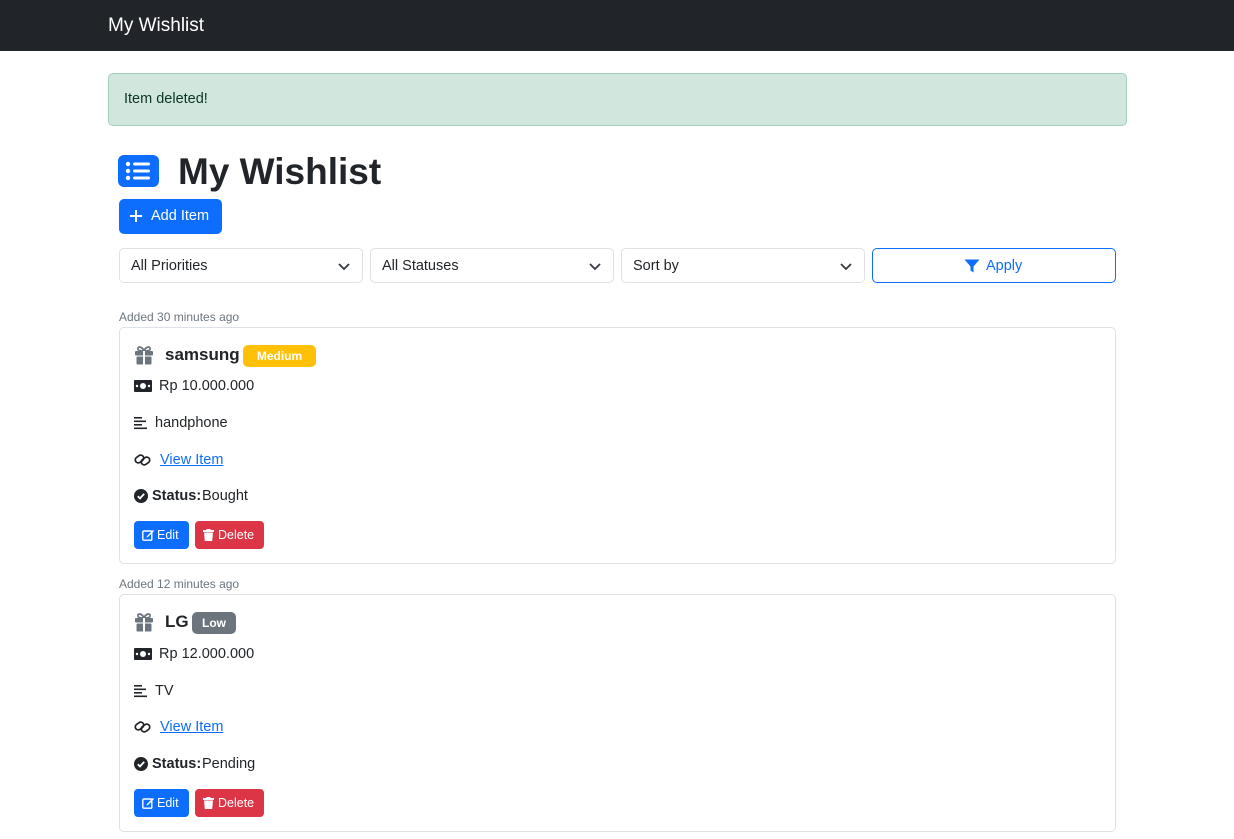  I want to click on status-filter-select: All Statuses, so click(492, 265).